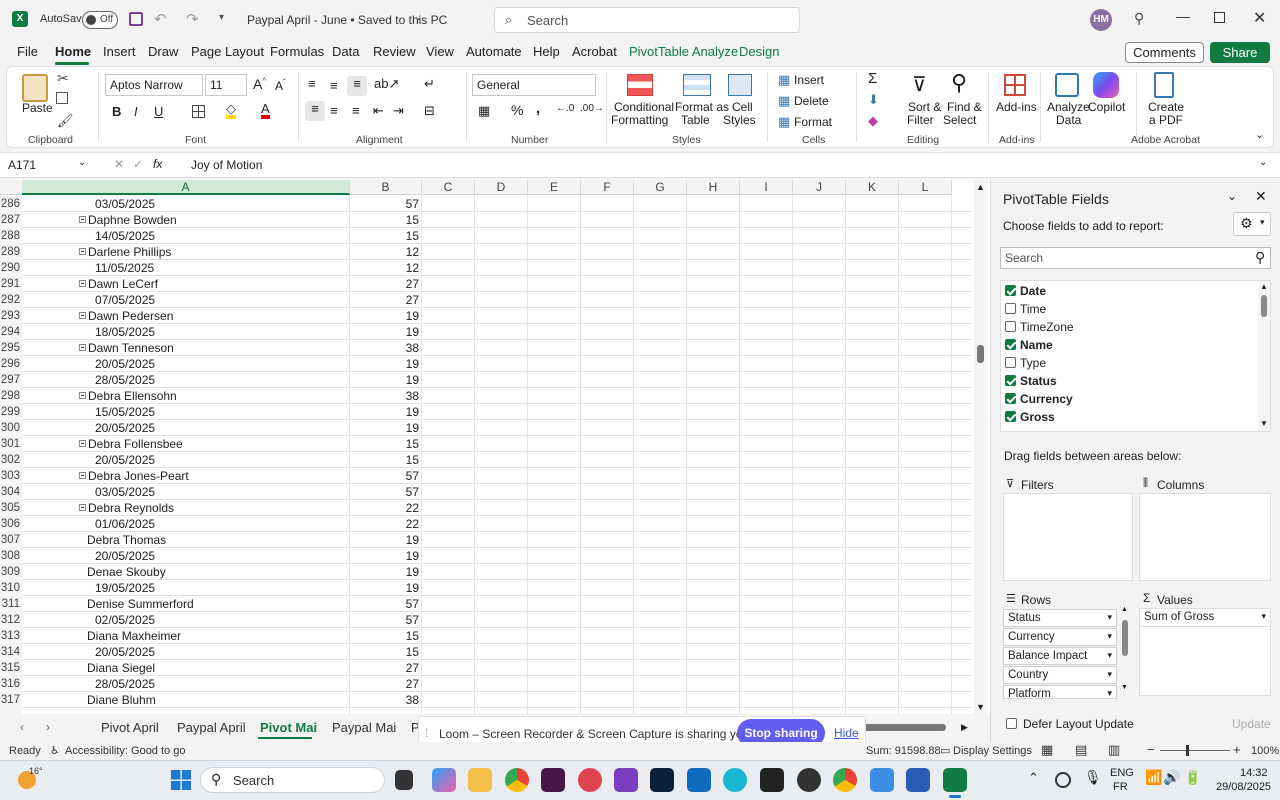 This screenshot has height=800, width=1280. I want to click on pivot-date-cell: 18/05/2025, so click(186, 332).